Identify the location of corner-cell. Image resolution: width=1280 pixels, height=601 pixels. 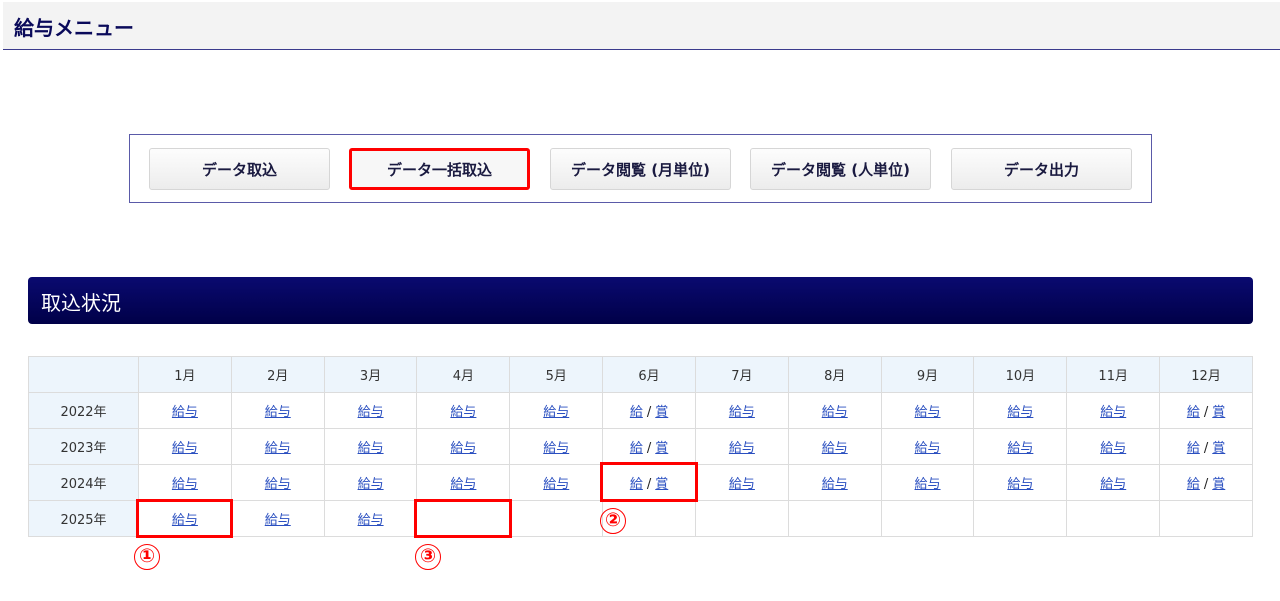
(83, 374).